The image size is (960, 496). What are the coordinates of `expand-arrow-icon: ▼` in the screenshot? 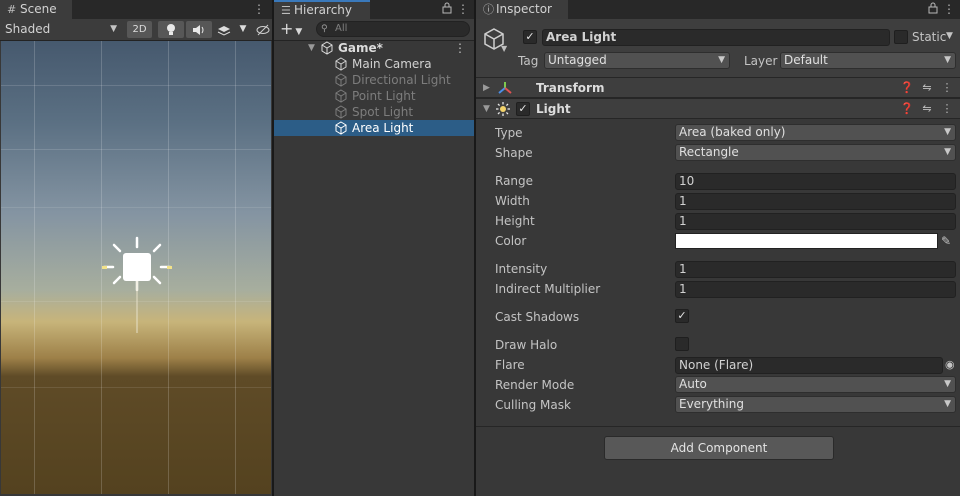 It's located at (311, 48).